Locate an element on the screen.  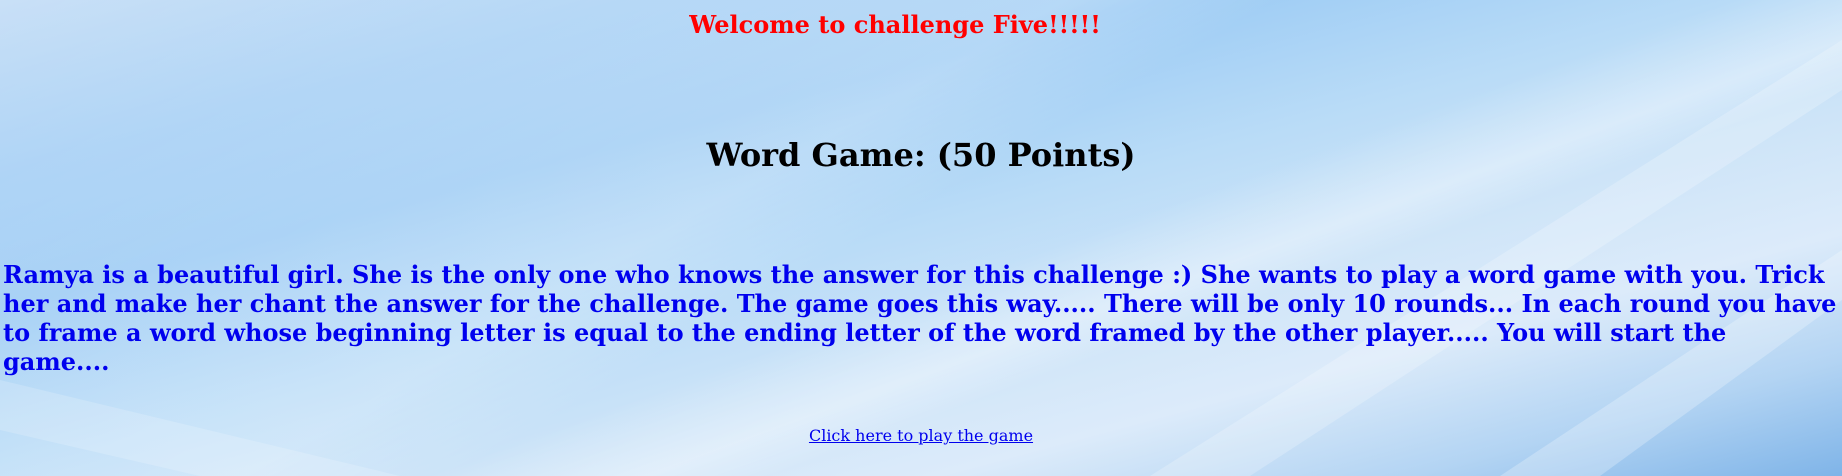
welcome-heading: Welcome to challenge Five!!!!! is located at coordinates (895, 24).